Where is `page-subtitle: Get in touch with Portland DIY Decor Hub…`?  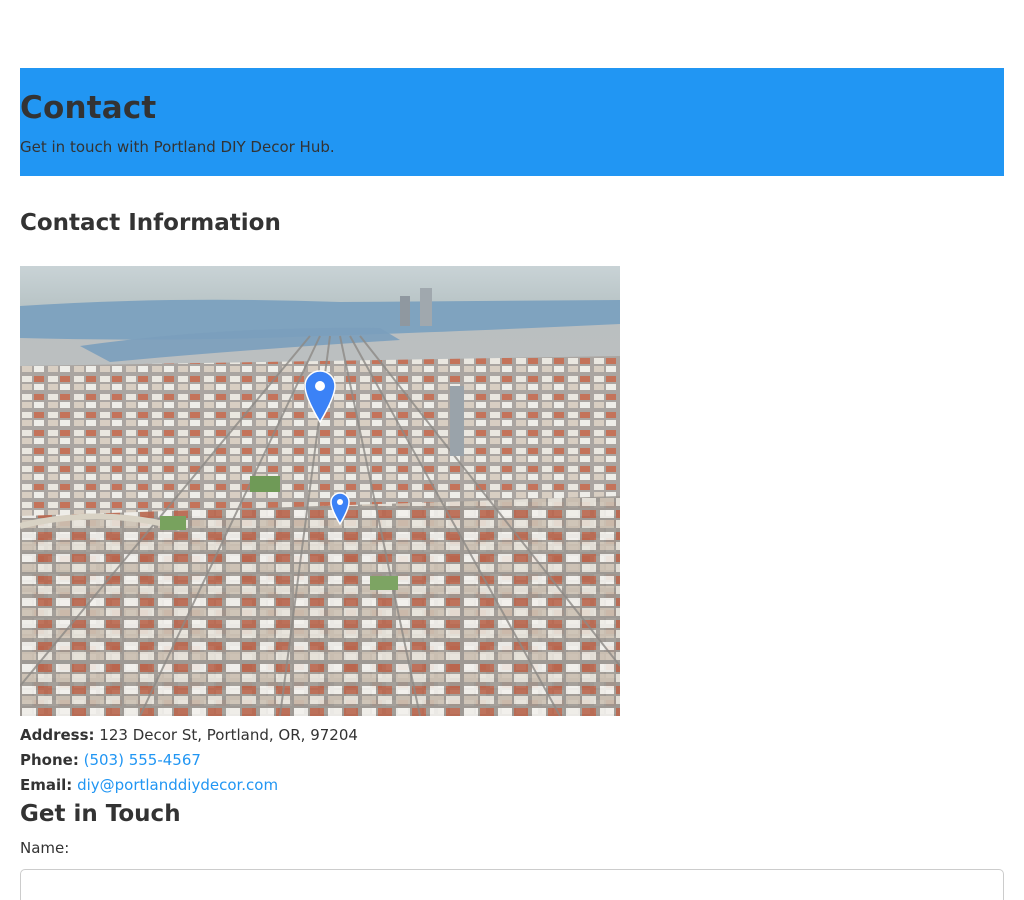 page-subtitle: Get in touch with Portland DIY Decor Hub… is located at coordinates (177, 147).